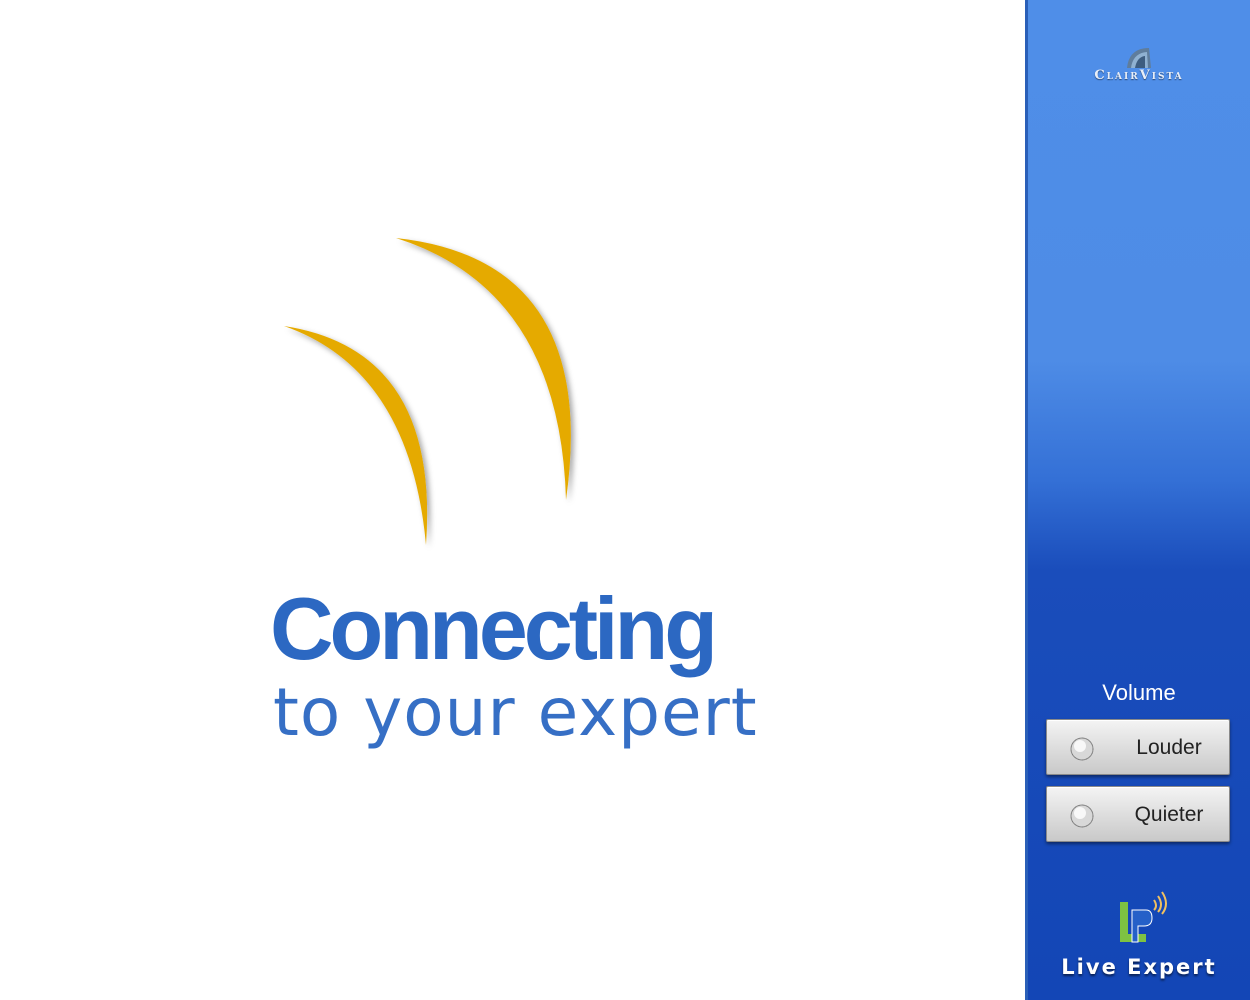 Image resolution: width=1250 pixels, height=1000 pixels. I want to click on connecting-subtitle: to your expert, so click(515, 712).